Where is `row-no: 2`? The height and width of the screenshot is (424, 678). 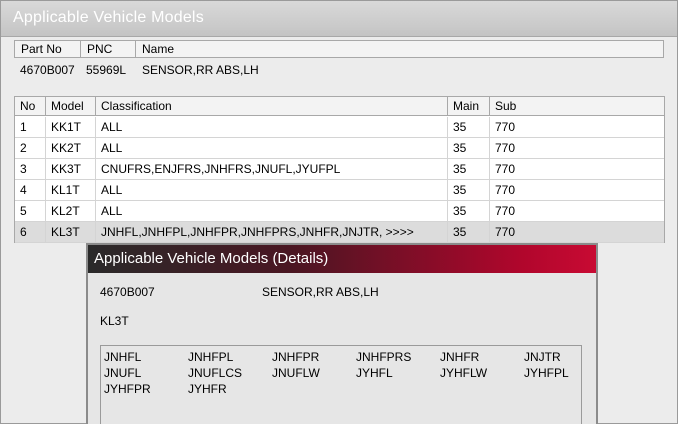 row-no: 2 is located at coordinates (30, 148).